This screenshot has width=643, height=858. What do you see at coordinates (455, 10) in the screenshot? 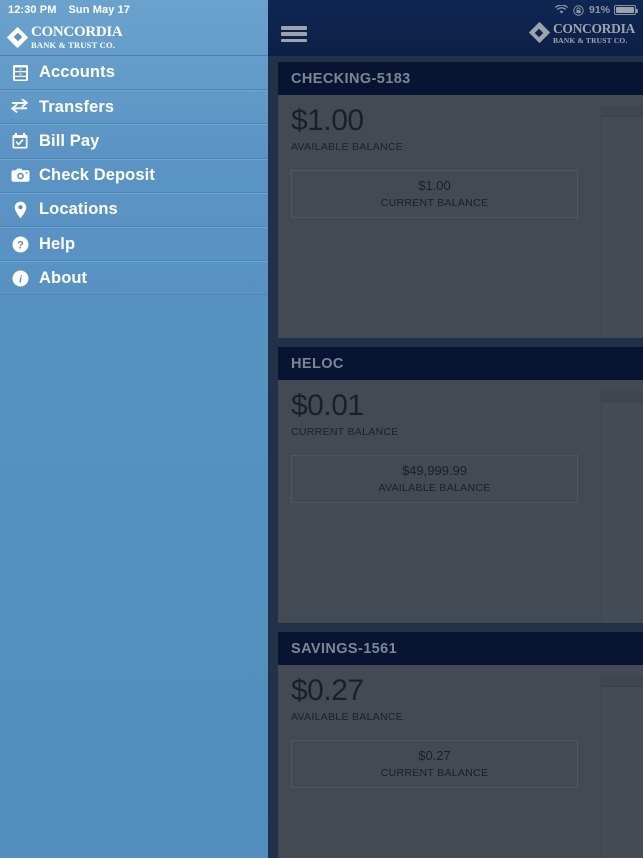
I see `status-bar-right: 91%` at bounding box center [455, 10].